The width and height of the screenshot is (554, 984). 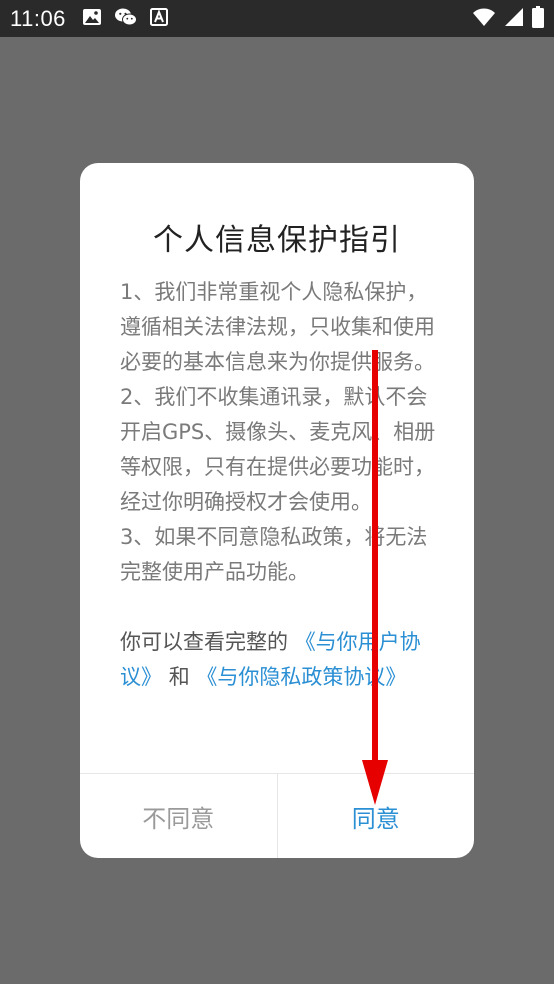 I want to click on wifi-icon, so click(x=484, y=19).